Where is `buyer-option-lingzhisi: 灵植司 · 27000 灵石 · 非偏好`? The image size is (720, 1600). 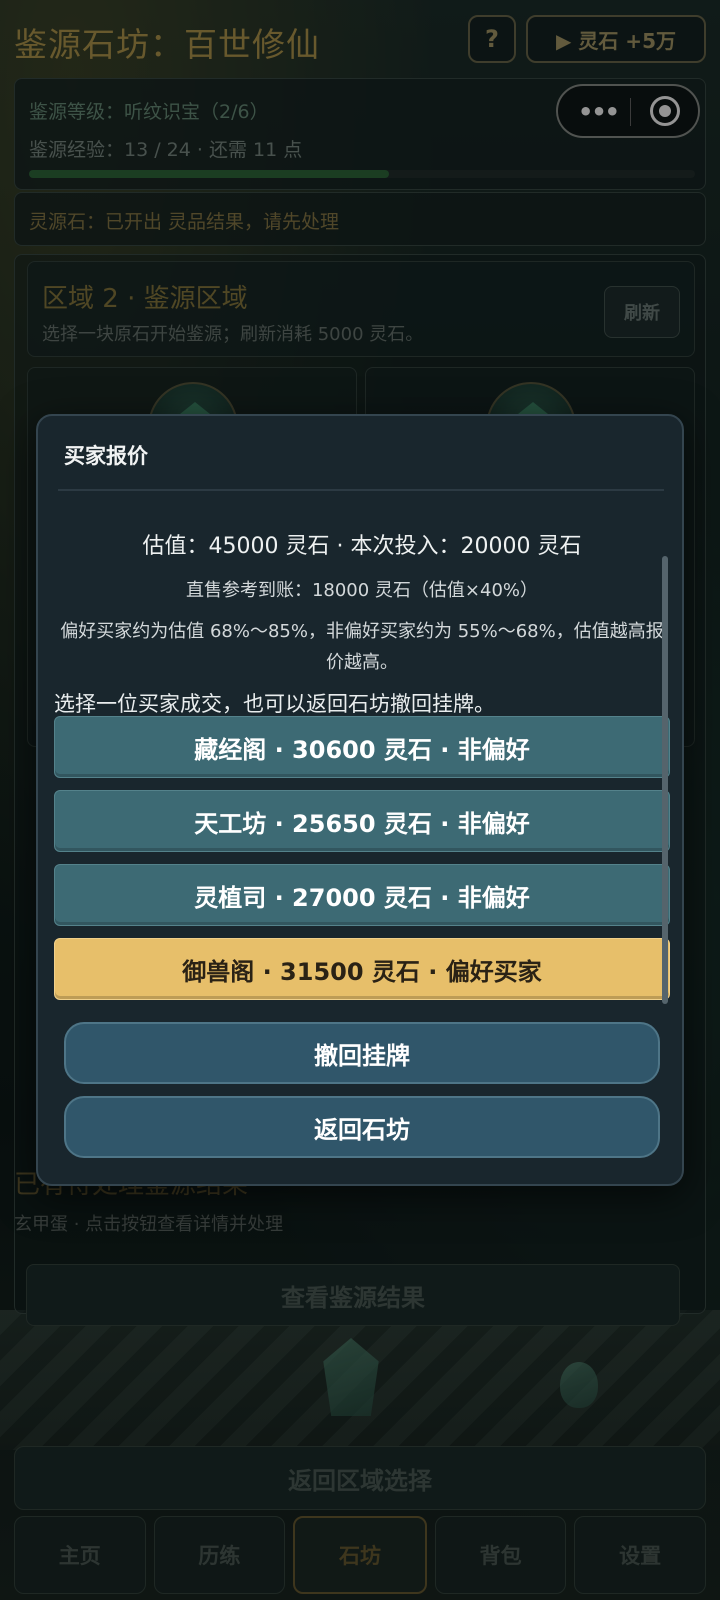 buyer-option-lingzhisi: 灵植司 · 27000 灵石 · 非偏好 is located at coordinates (362, 895).